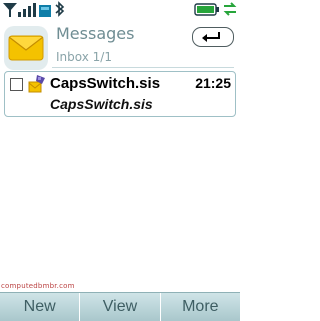  I want to click on list-item: CapsSwitch.sis 21:25 CapsSwitch.sis, so click(120, 94).